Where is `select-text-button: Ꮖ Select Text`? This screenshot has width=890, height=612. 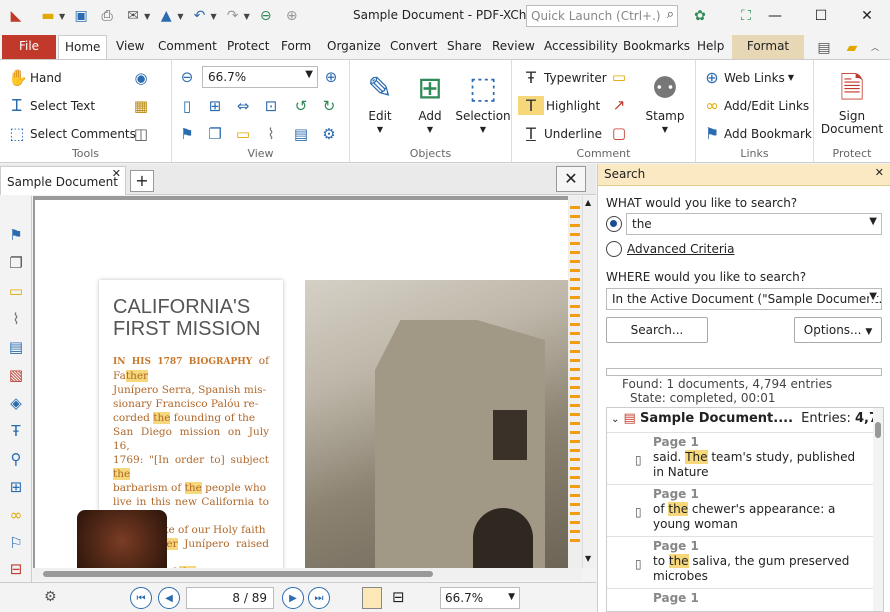 select-text-button: Ꮖ Select Text is located at coordinates (49, 106).